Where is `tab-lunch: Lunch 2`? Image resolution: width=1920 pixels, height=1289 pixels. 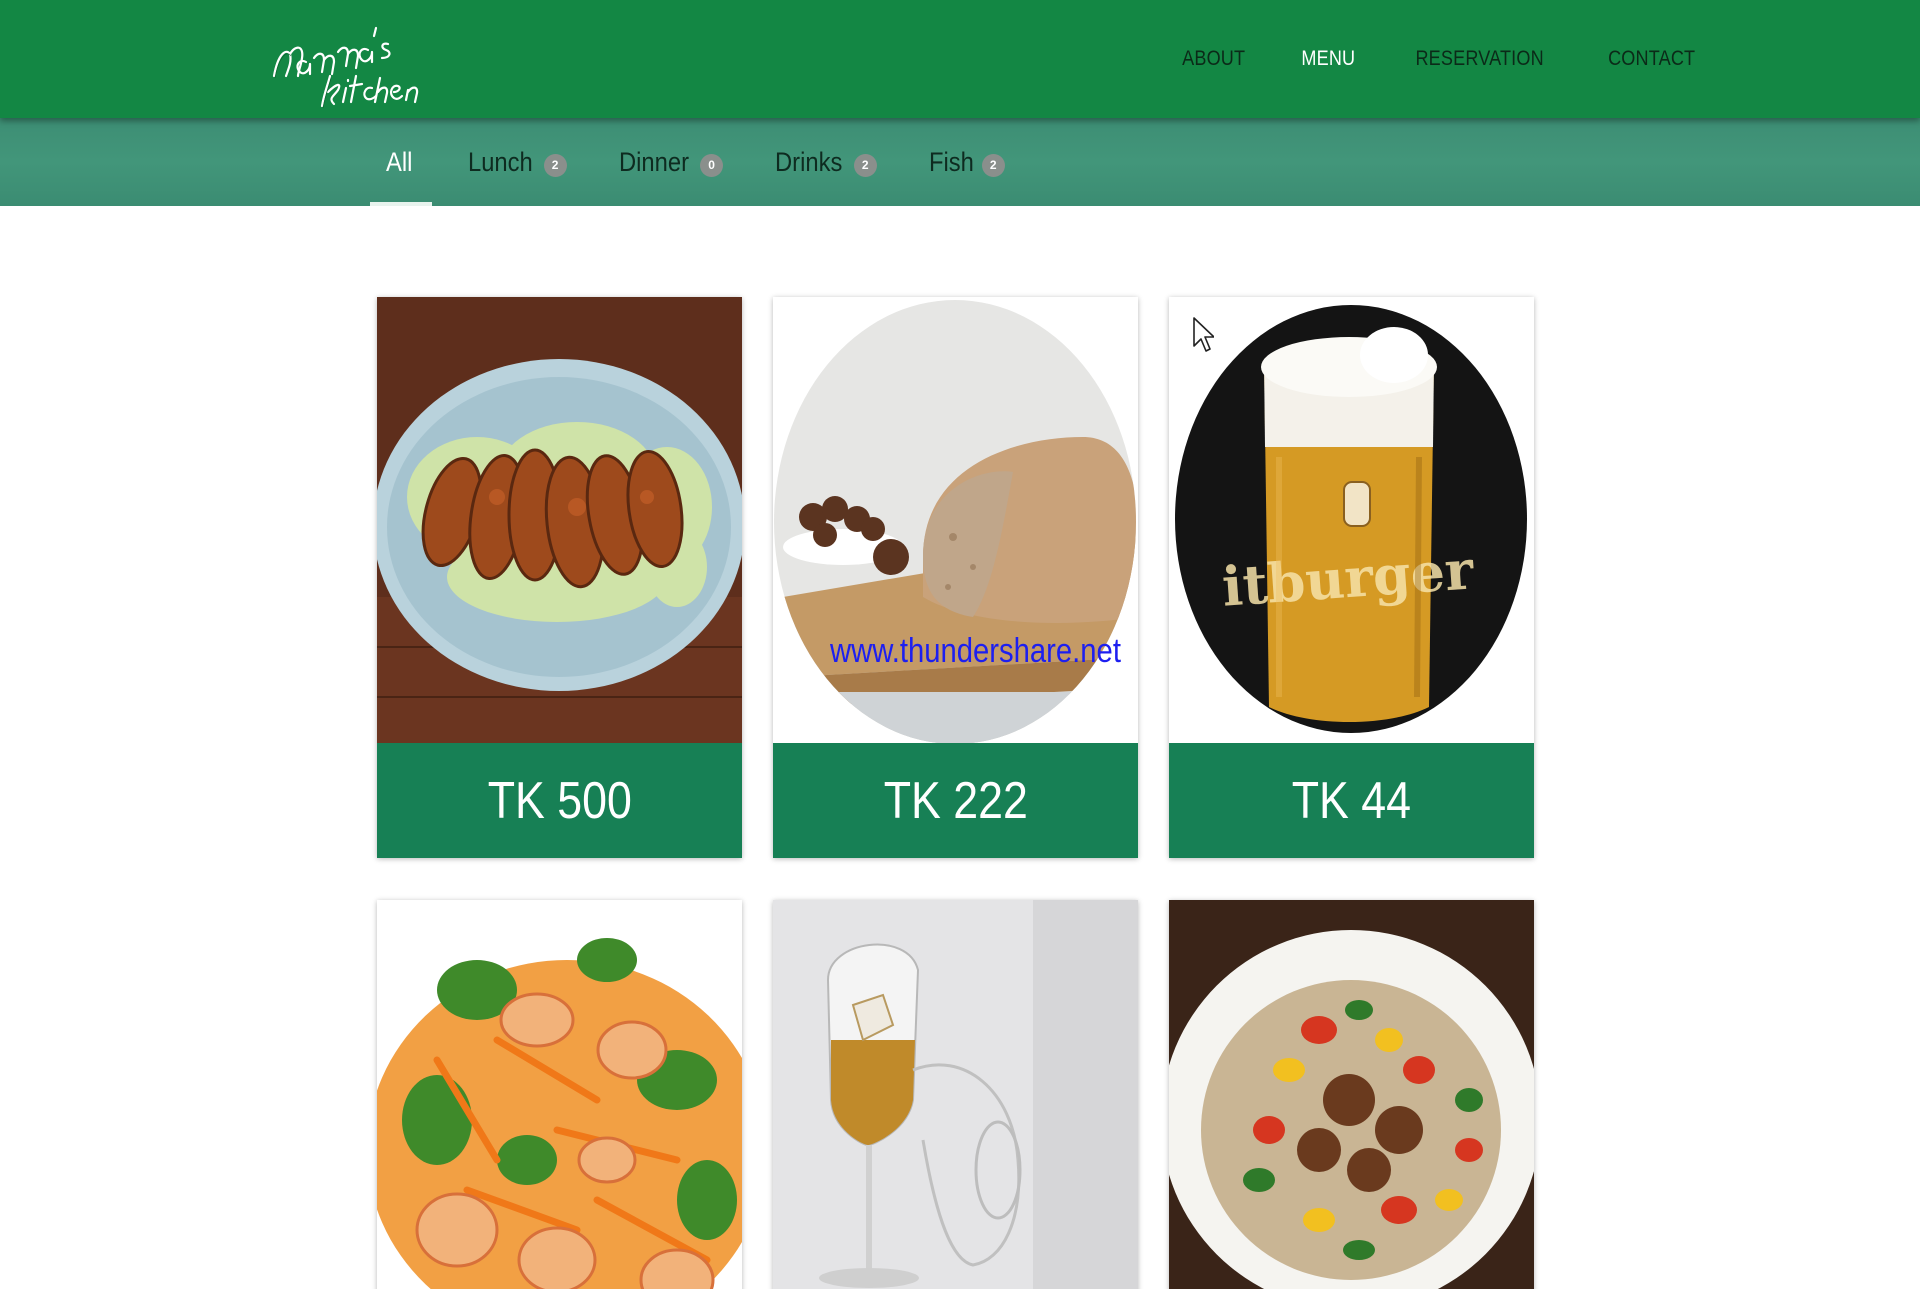
tab-lunch: Lunch 2 is located at coordinates (517, 162).